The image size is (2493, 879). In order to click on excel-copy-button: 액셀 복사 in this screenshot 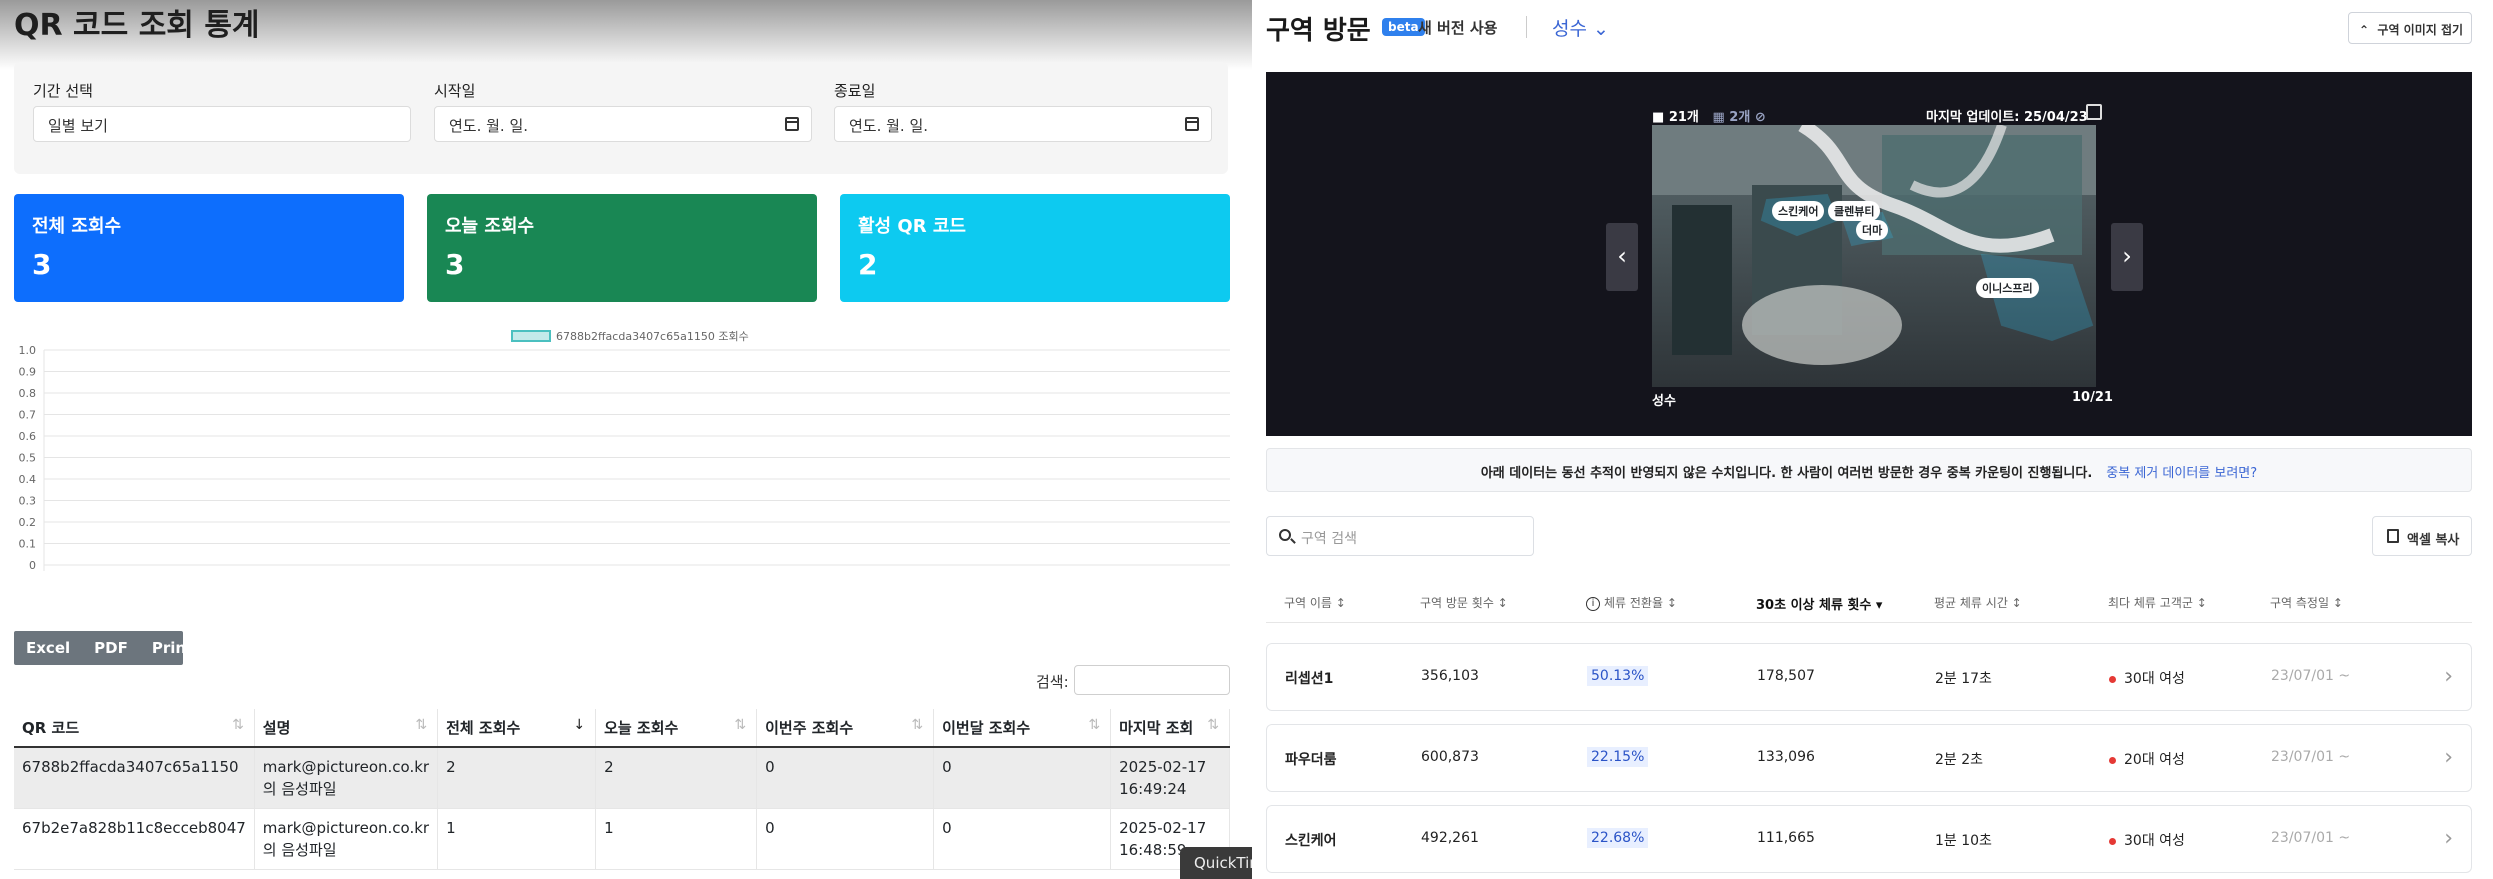, I will do `click(2422, 536)`.